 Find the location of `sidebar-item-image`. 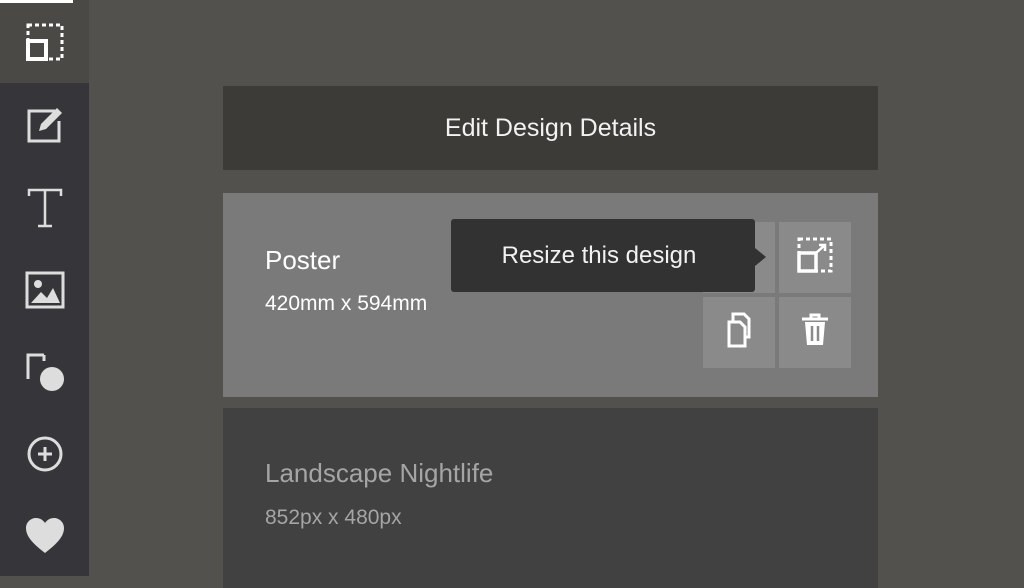

sidebar-item-image is located at coordinates (44, 289).